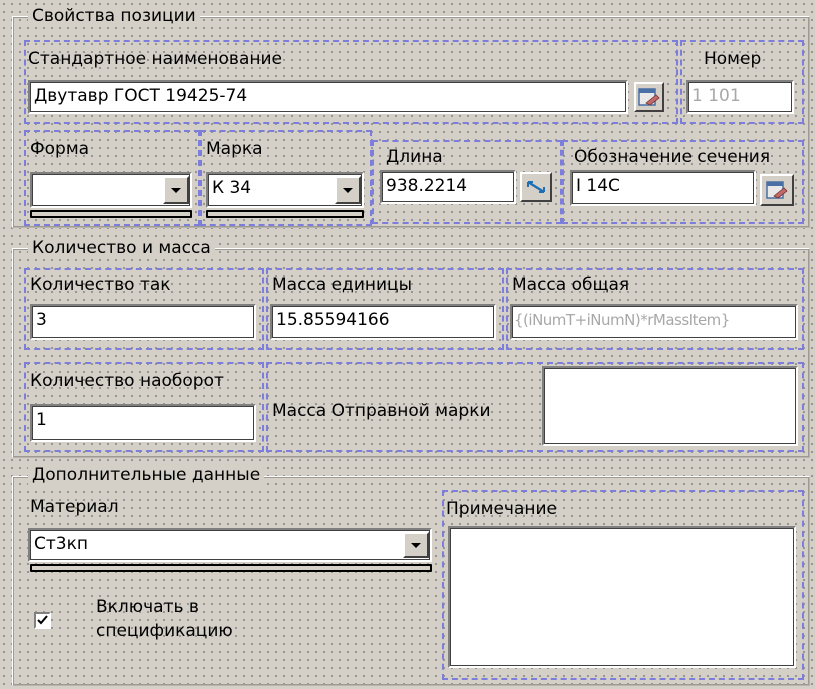 This screenshot has width=815, height=689. I want to click on std-name-field: Двутавр ГОСТ 19425-74, so click(328, 97).